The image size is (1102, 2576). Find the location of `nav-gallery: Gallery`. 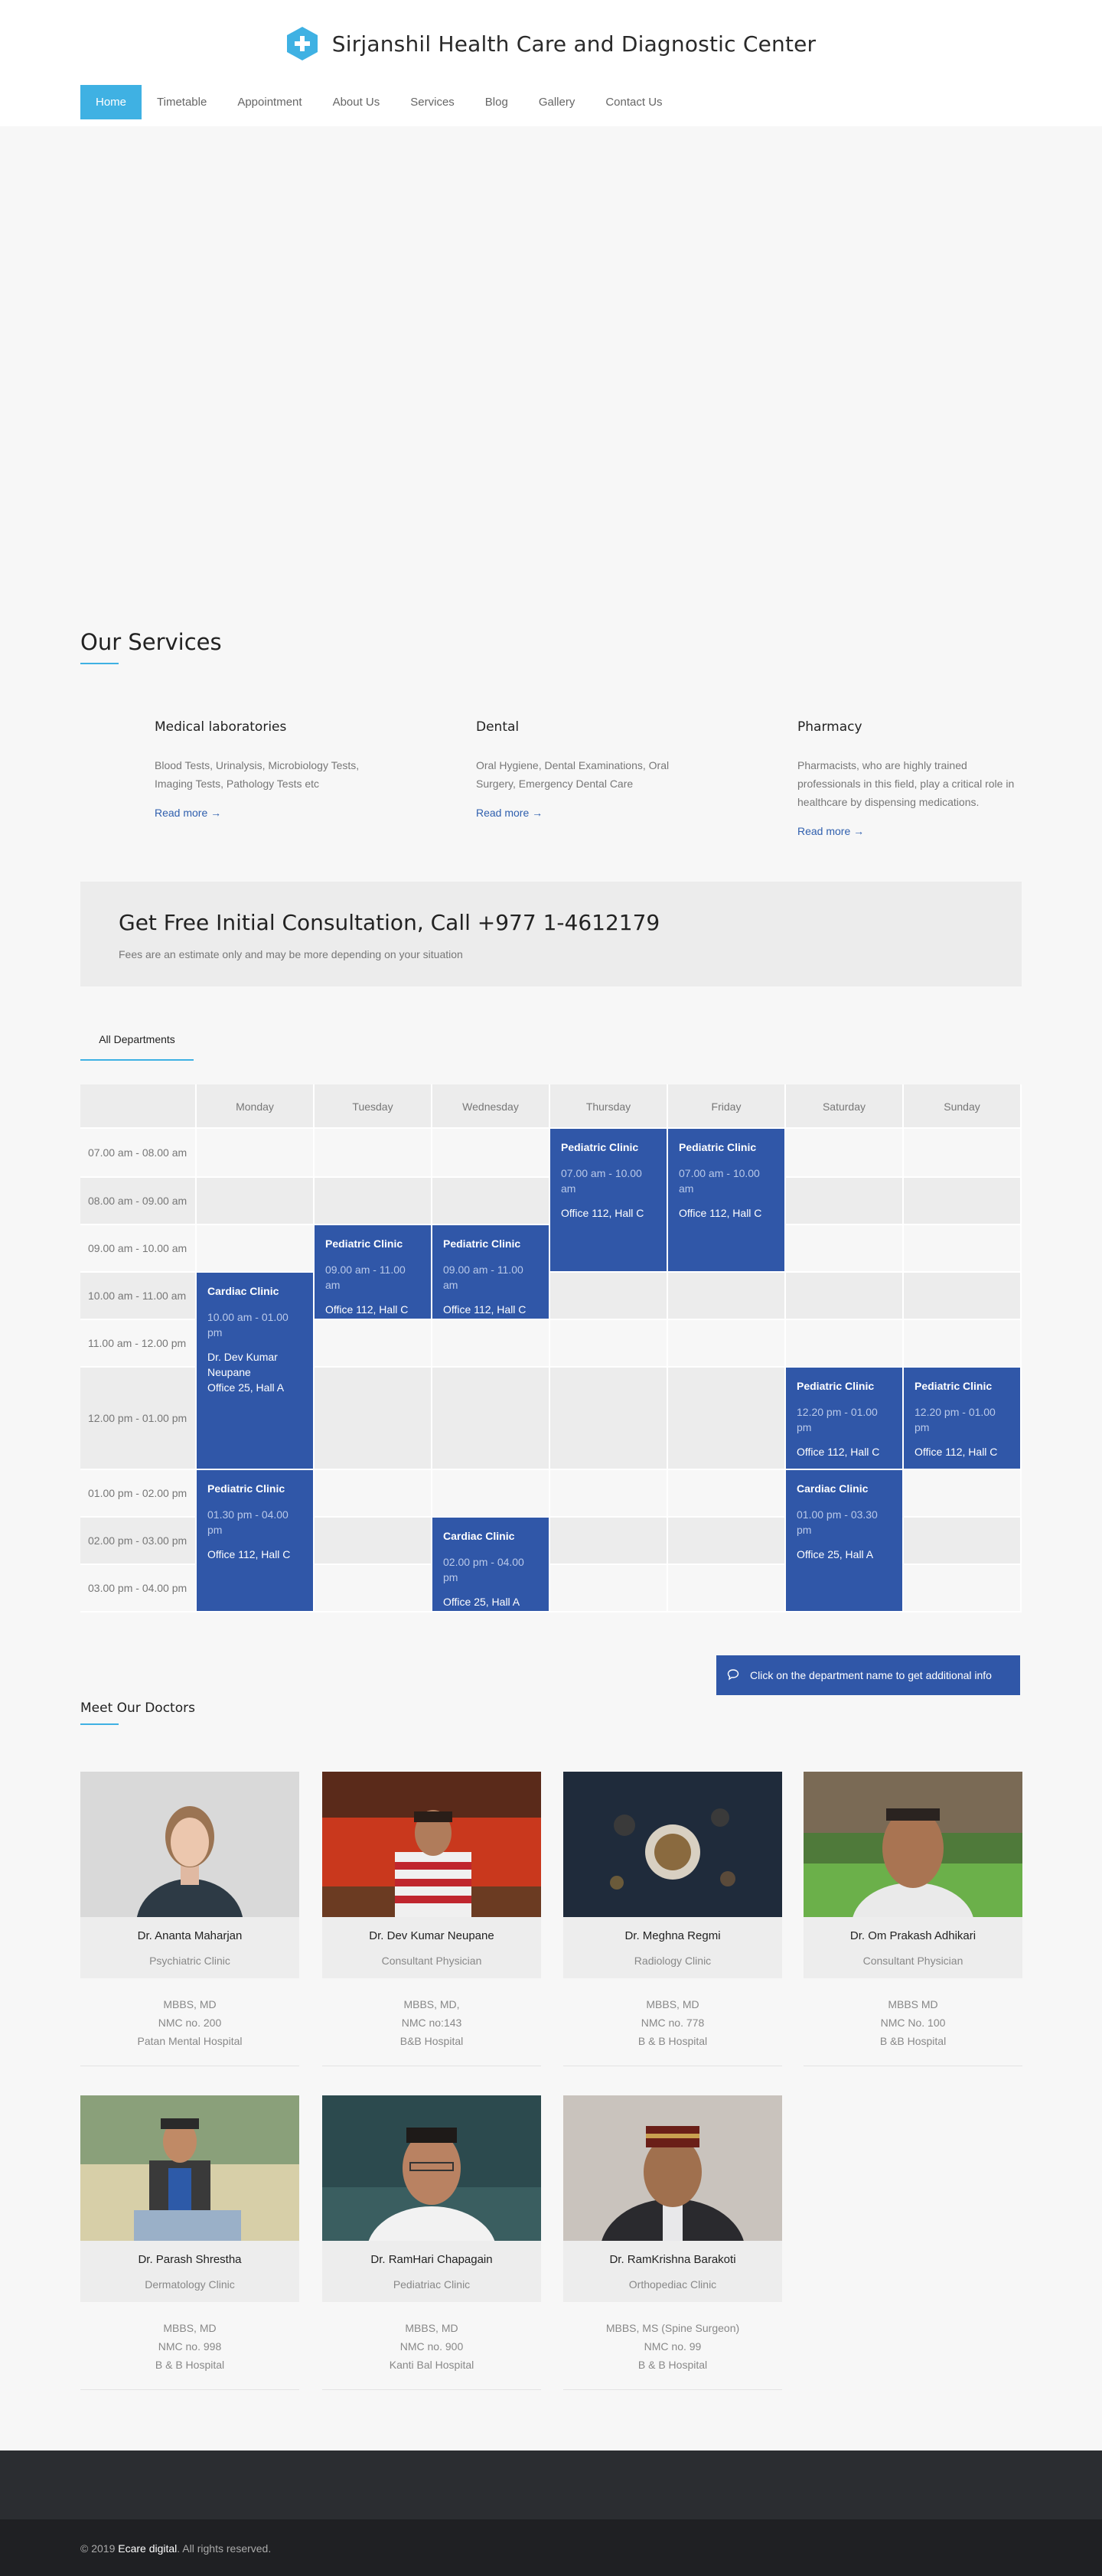

nav-gallery: Gallery is located at coordinates (557, 102).